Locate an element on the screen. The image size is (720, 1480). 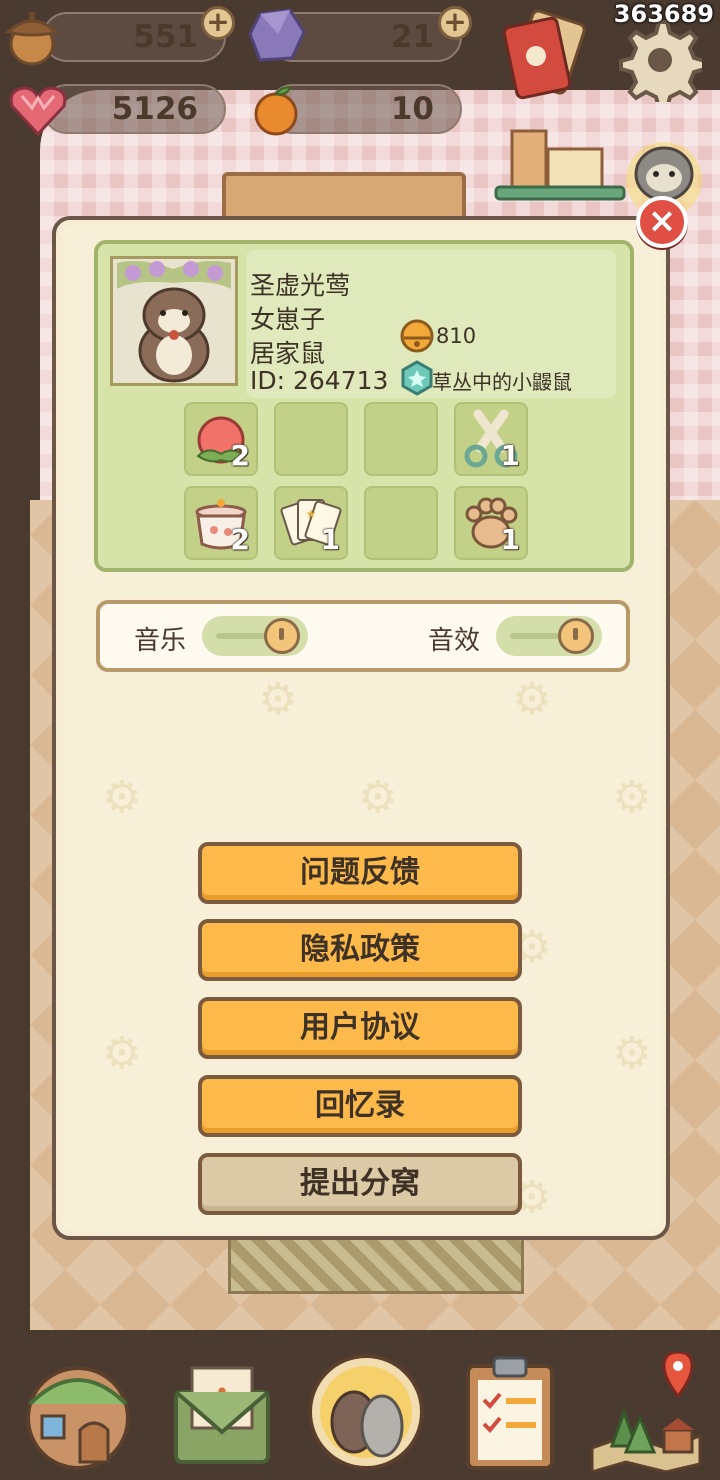
nav-house-button is located at coordinates (78, 1412).